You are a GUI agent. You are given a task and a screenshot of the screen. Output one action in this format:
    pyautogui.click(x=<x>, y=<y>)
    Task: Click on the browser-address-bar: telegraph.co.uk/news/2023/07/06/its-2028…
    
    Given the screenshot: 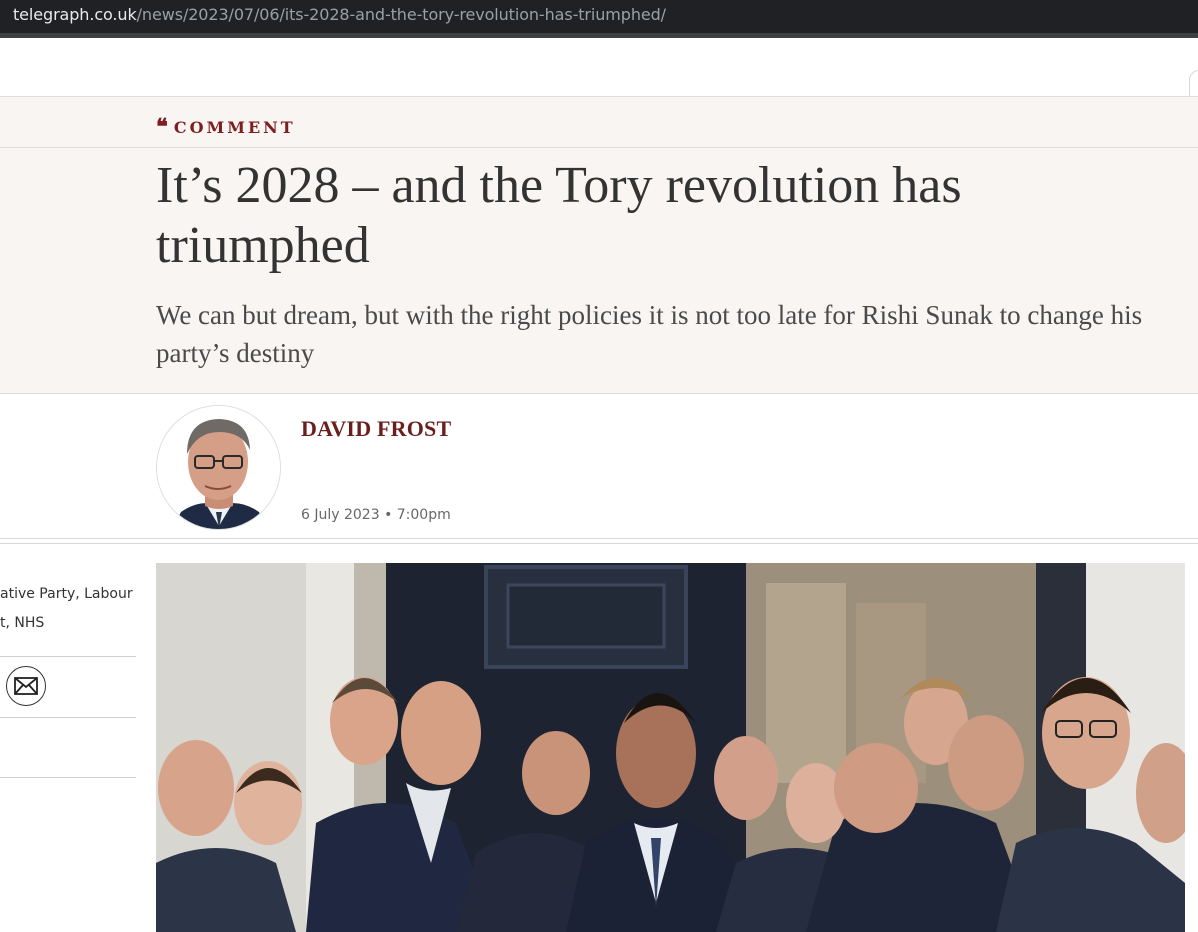 What is the action you would take?
    pyautogui.click(x=599, y=16)
    